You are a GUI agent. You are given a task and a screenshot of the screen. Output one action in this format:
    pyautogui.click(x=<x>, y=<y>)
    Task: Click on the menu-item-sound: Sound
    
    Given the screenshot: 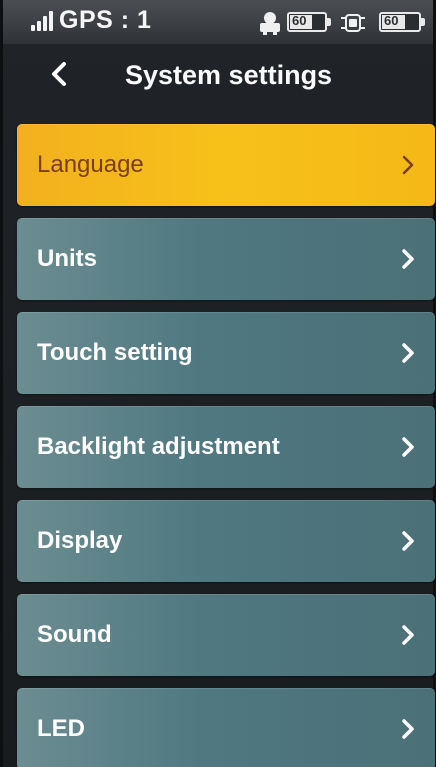 What is the action you would take?
    pyautogui.click(x=226, y=635)
    